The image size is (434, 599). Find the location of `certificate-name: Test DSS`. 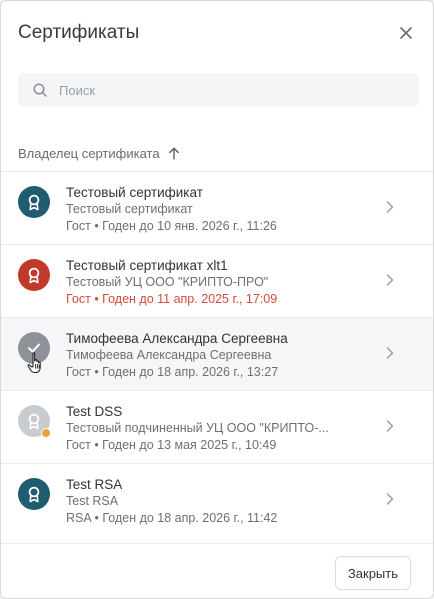

certificate-name: Test DSS is located at coordinates (94, 411).